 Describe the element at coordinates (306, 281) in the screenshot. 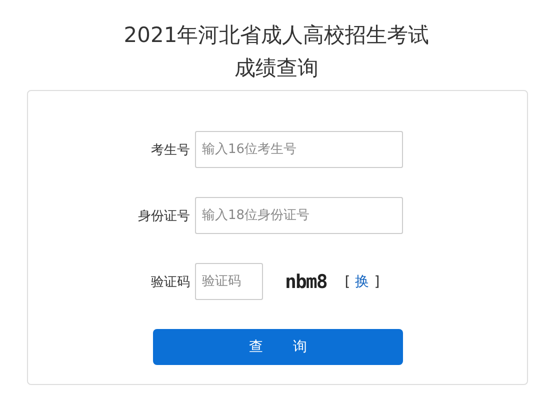

I see `captcha-image: nbm8` at that location.